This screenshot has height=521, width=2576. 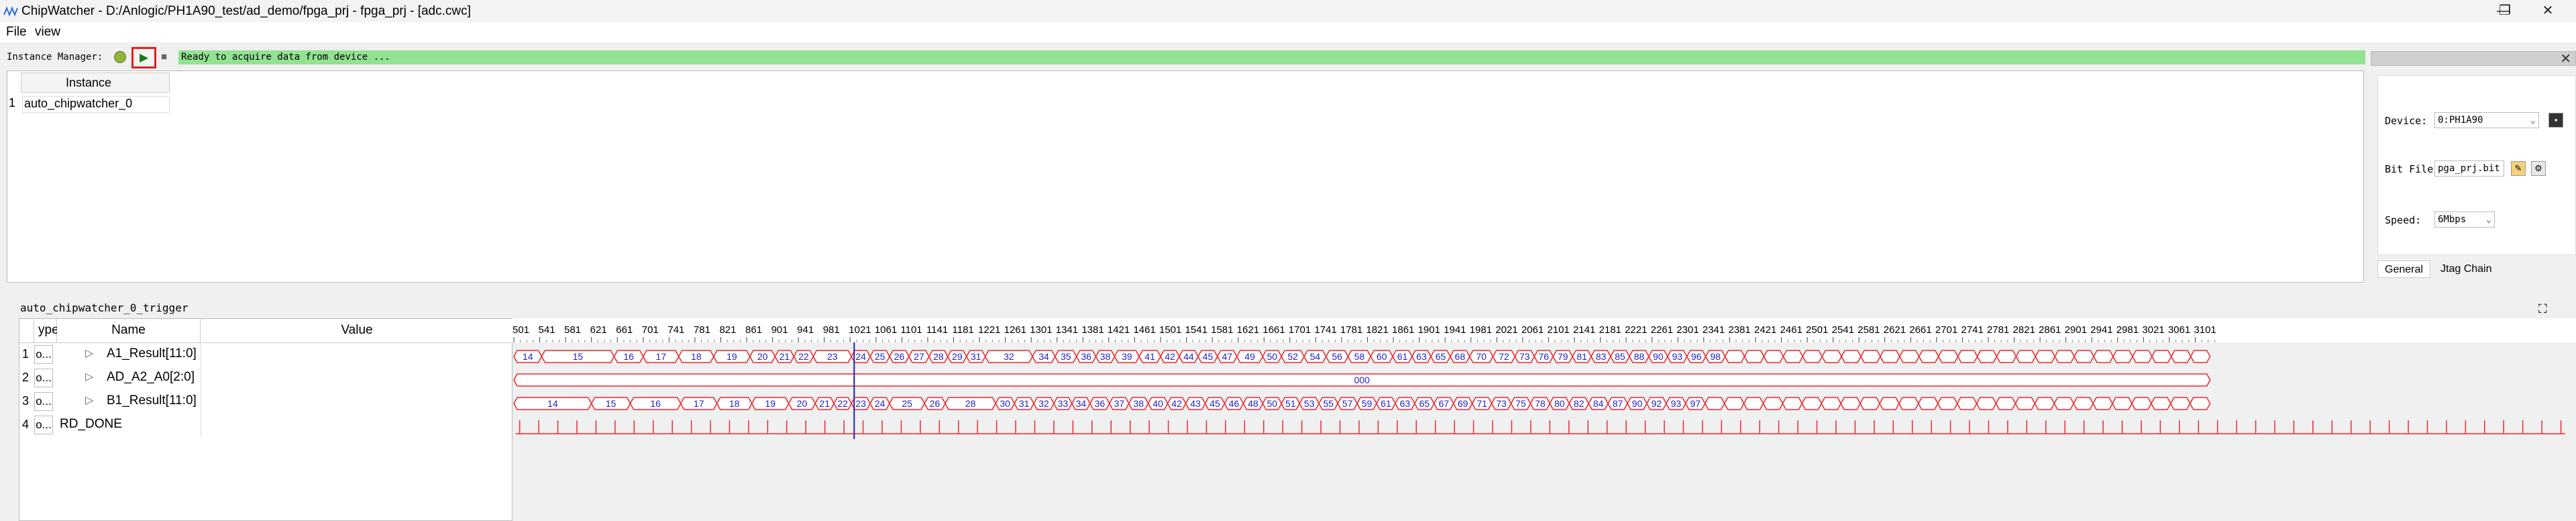 What do you see at coordinates (151, 377) in the screenshot?
I see `signal-name: AD_A2_A0[2:0]` at bounding box center [151, 377].